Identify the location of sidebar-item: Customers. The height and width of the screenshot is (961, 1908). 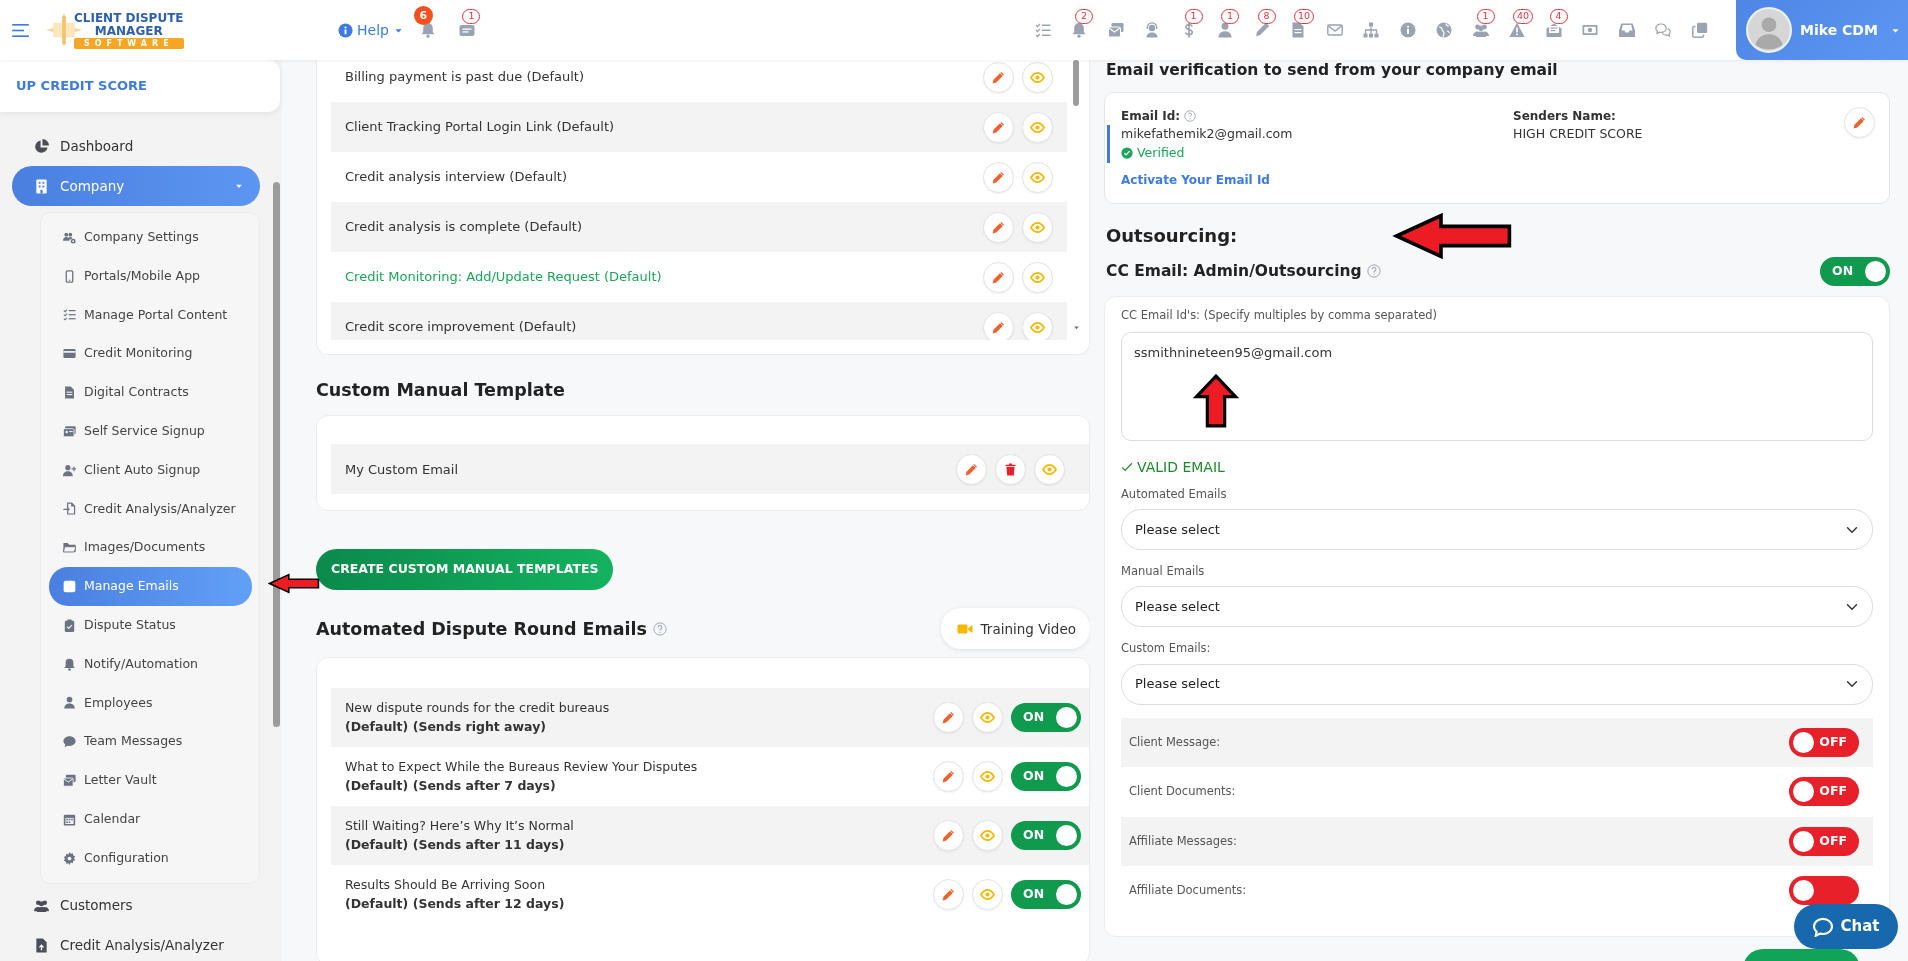
(136, 905).